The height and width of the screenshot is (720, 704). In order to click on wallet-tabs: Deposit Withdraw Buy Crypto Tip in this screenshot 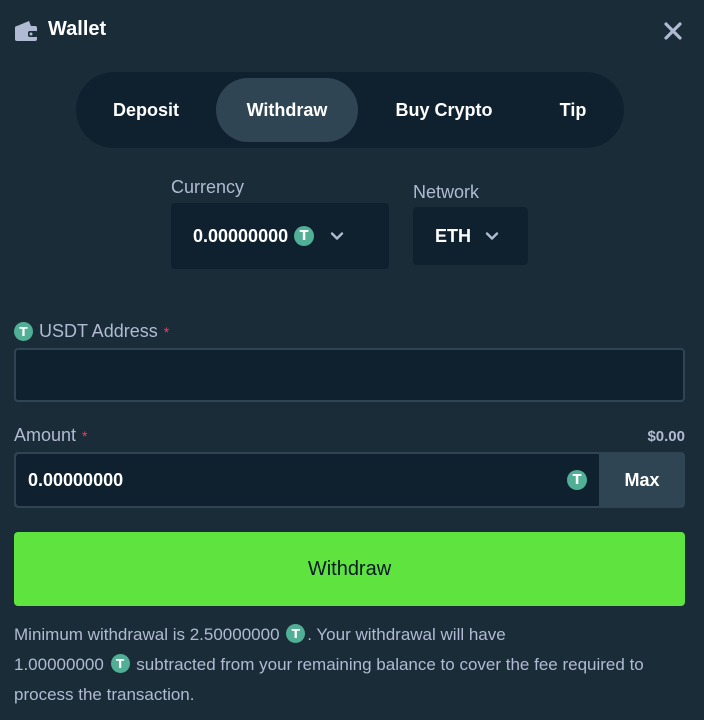, I will do `click(350, 110)`.